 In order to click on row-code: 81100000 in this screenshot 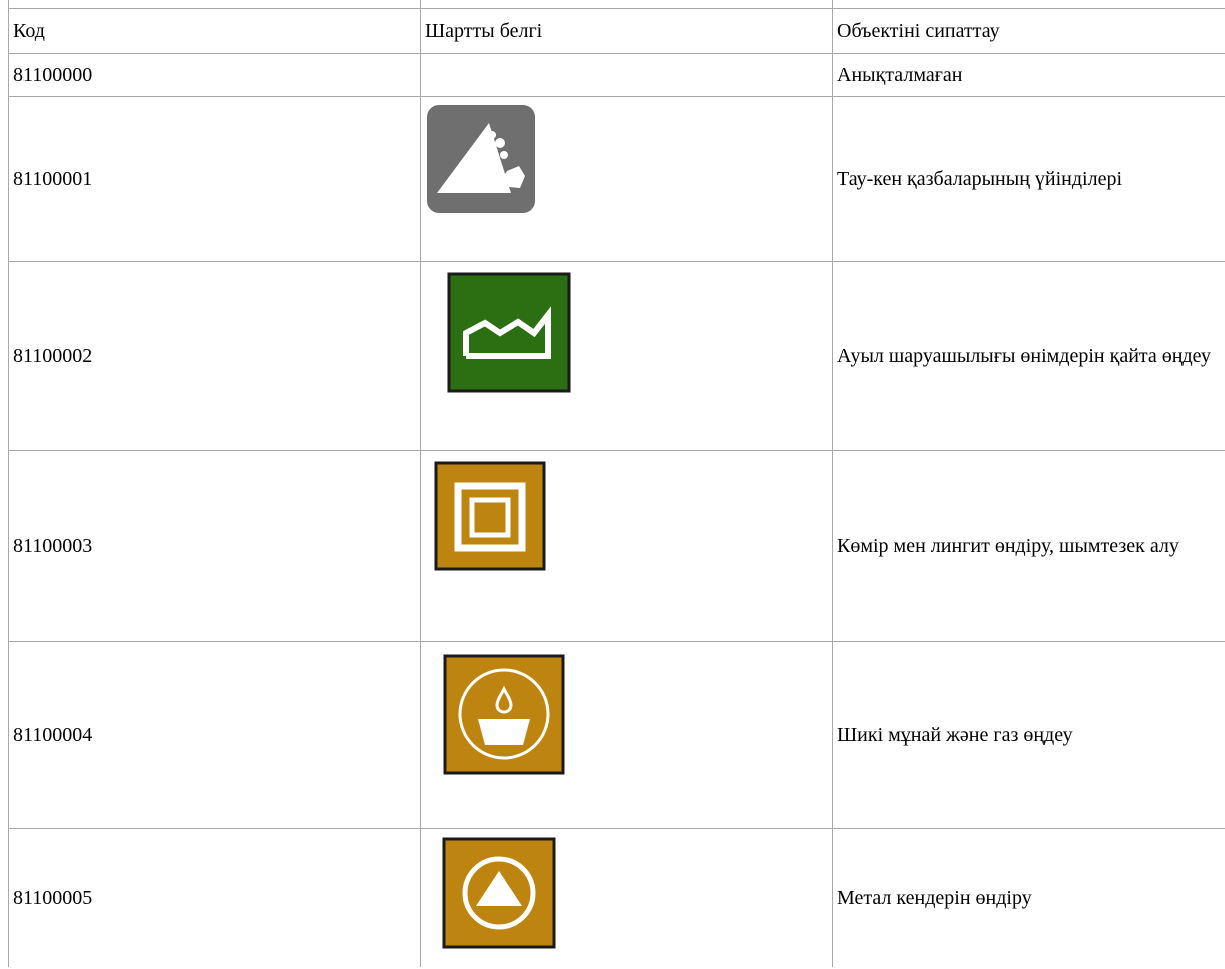, I will do `click(214, 75)`.